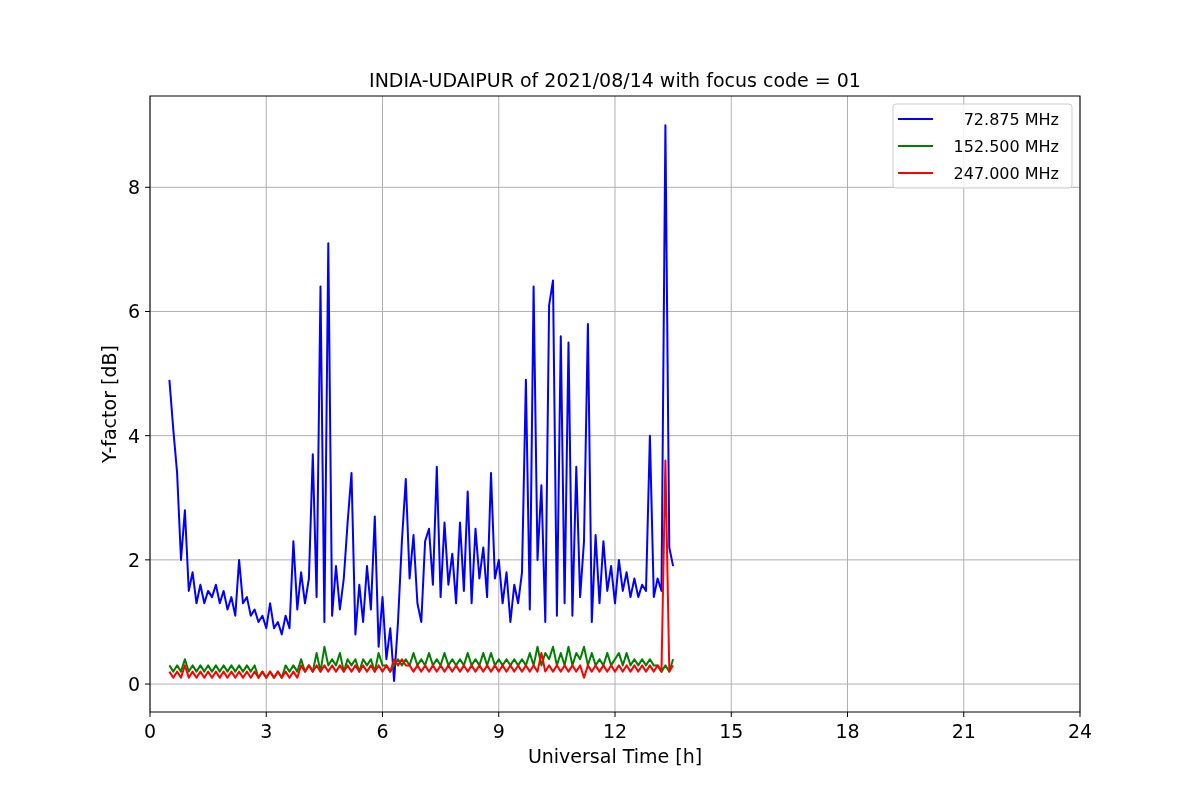 This screenshot has height=800, width=1200. Describe the element at coordinates (109, 404) in the screenshot. I see `y-axis-label: Y-factor [dB]` at that location.